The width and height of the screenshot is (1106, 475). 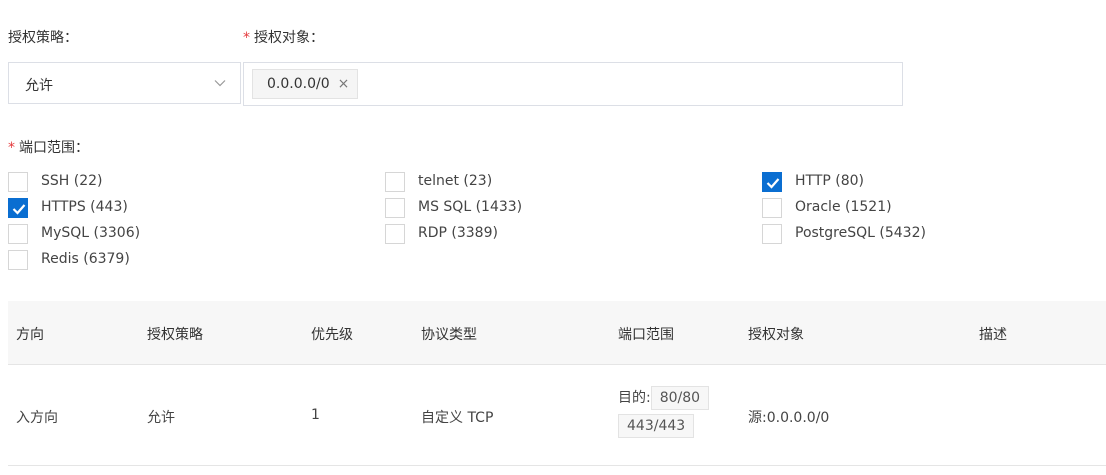 I want to click on column-header-ports: 端口范围, so click(x=646, y=335).